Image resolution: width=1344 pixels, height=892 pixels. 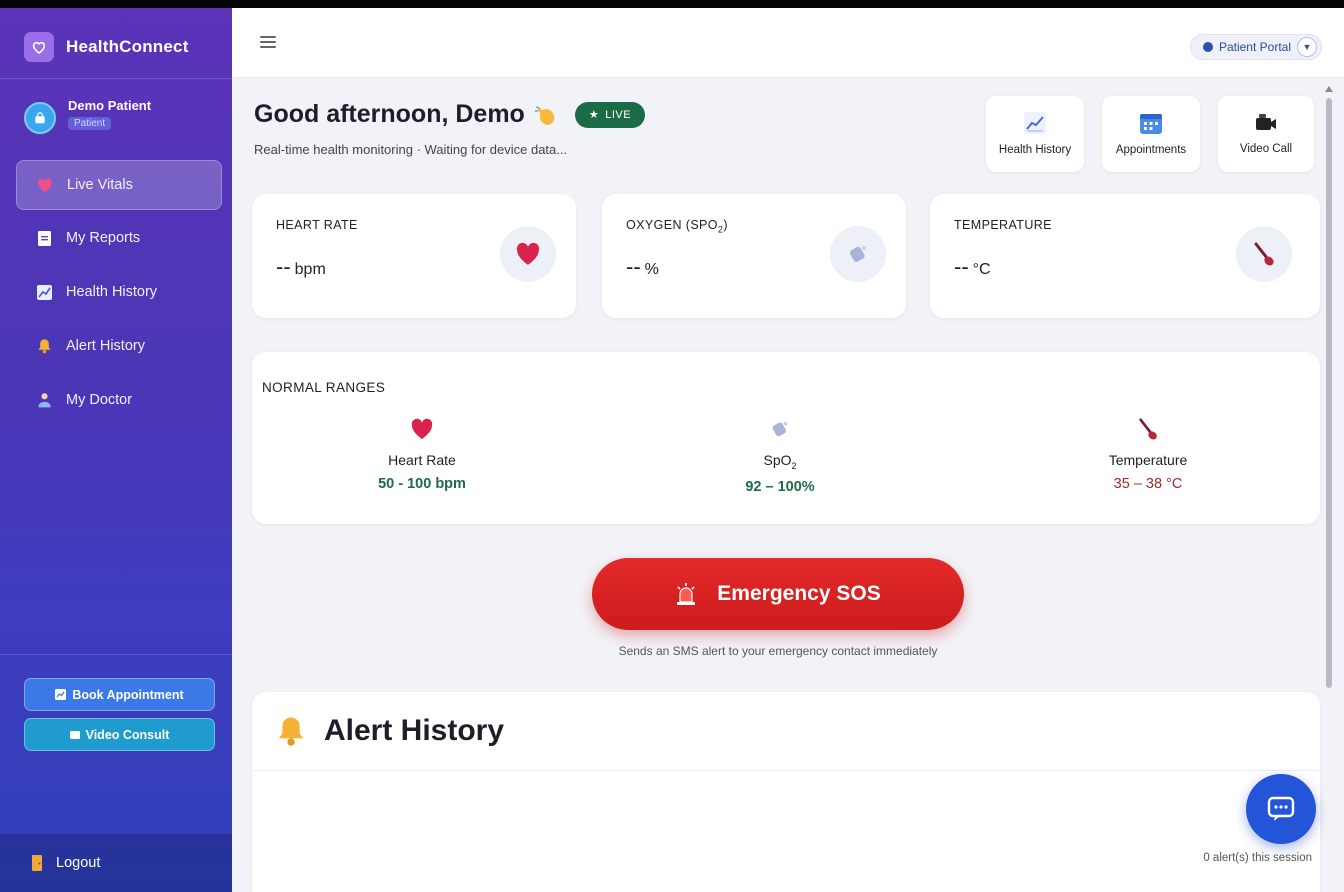 I want to click on sidebar-item-label: Live Vitals, so click(x=100, y=185).